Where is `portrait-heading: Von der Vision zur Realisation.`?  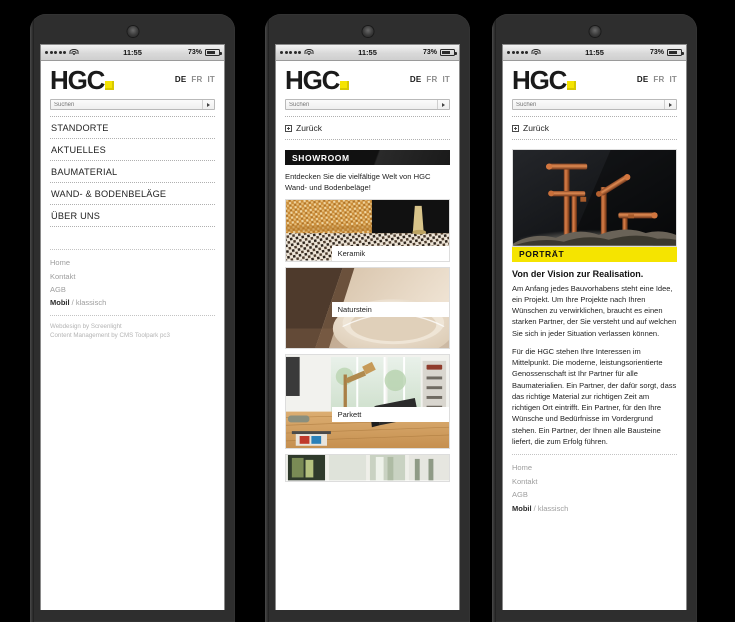 portrait-heading: Von der Vision zur Realisation. is located at coordinates (578, 273).